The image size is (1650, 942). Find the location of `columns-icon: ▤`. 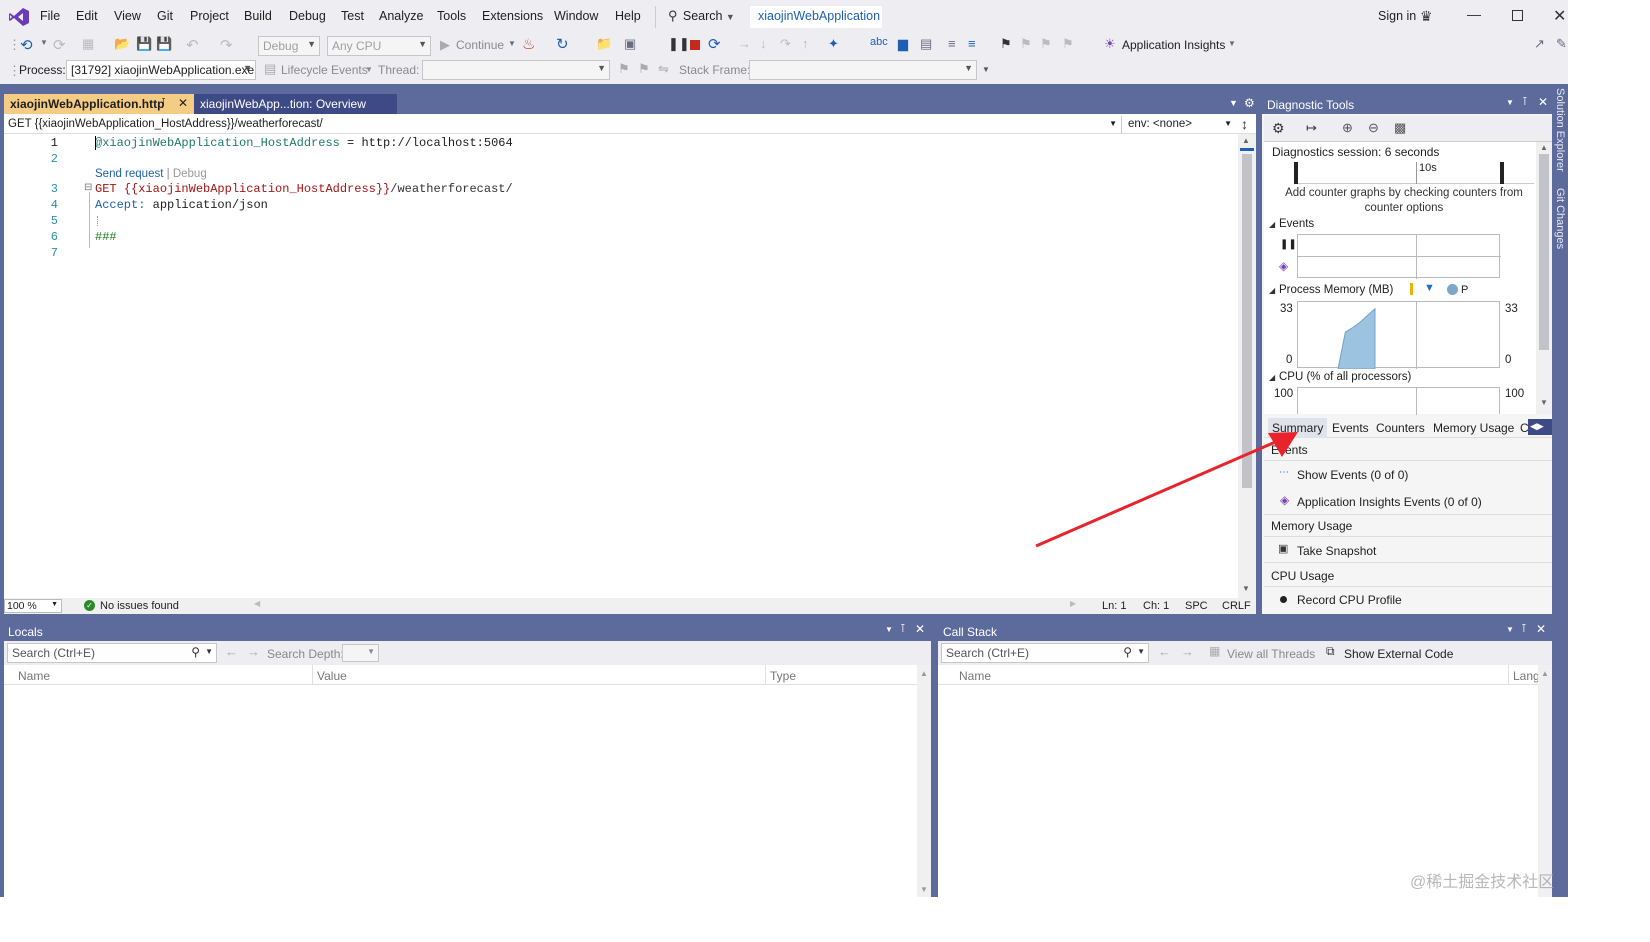

columns-icon: ▤ is located at coordinates (926, 44).